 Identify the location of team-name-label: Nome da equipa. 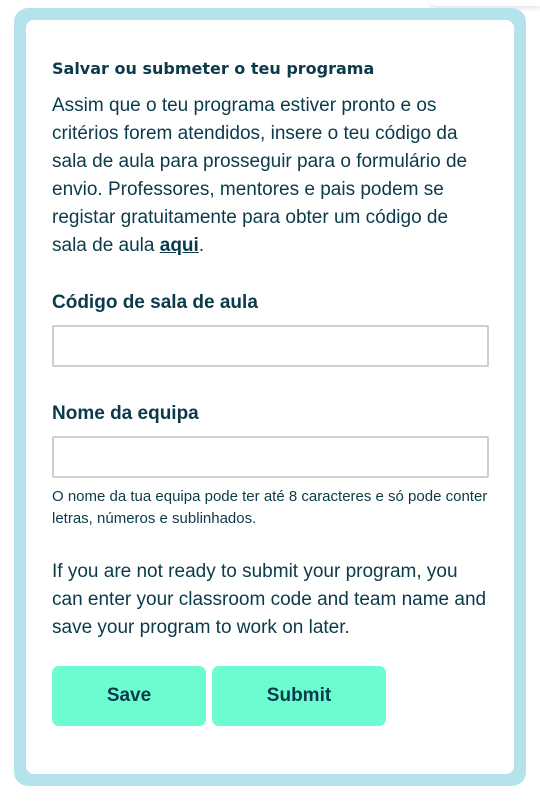
(125, 413).